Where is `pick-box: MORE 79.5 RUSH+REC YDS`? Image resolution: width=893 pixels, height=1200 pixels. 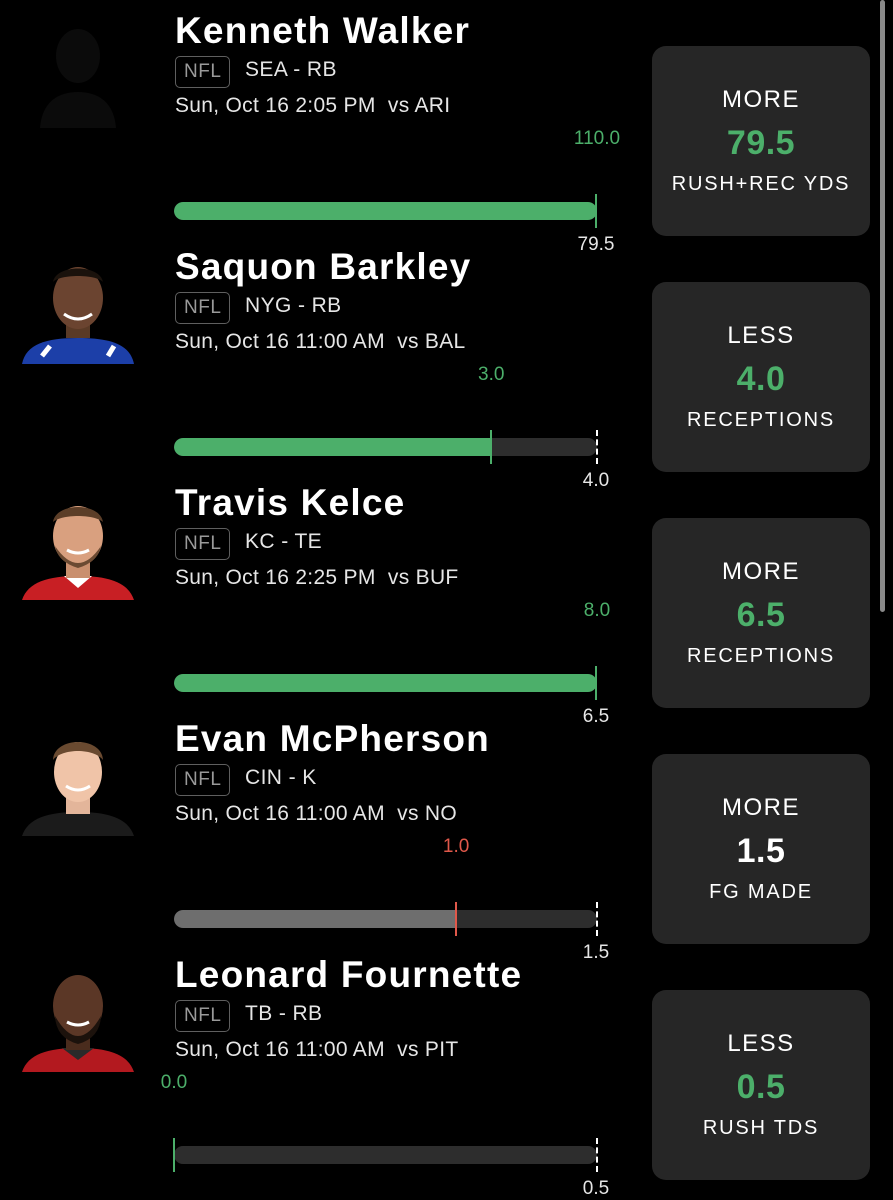 pick-box: MORE 79.5 RUSH+REC YDS is located at coordinates (761, 141).